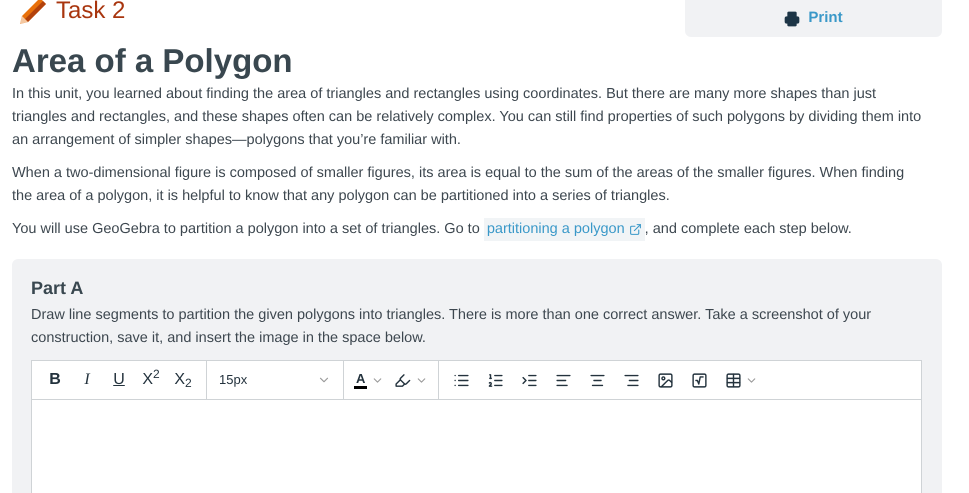 The width and height of the screenshot is (969, 493). I want to click on paragraph: In this unit, you learned about finding the area of triangles and rectangles using coordinates. But there are many more shapes than just triangles and rectangles, and these shapes often can be relatively complex. You can still find properties of such polygons by dividing them into an arrangement of simpler shapes—polygons that you’re familiar with., so click(467, 117).